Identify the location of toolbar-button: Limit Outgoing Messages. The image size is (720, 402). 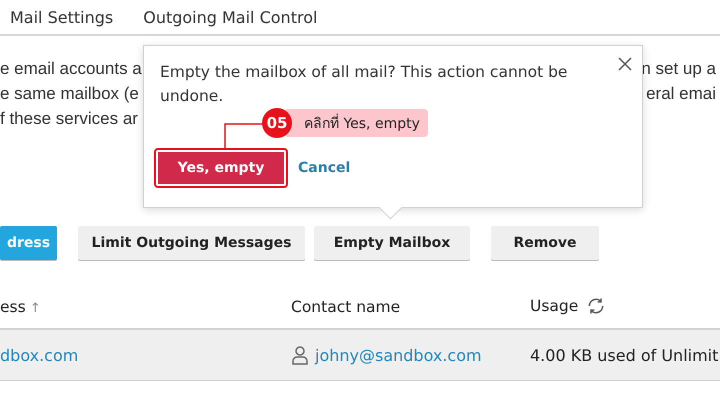
(191, 243).